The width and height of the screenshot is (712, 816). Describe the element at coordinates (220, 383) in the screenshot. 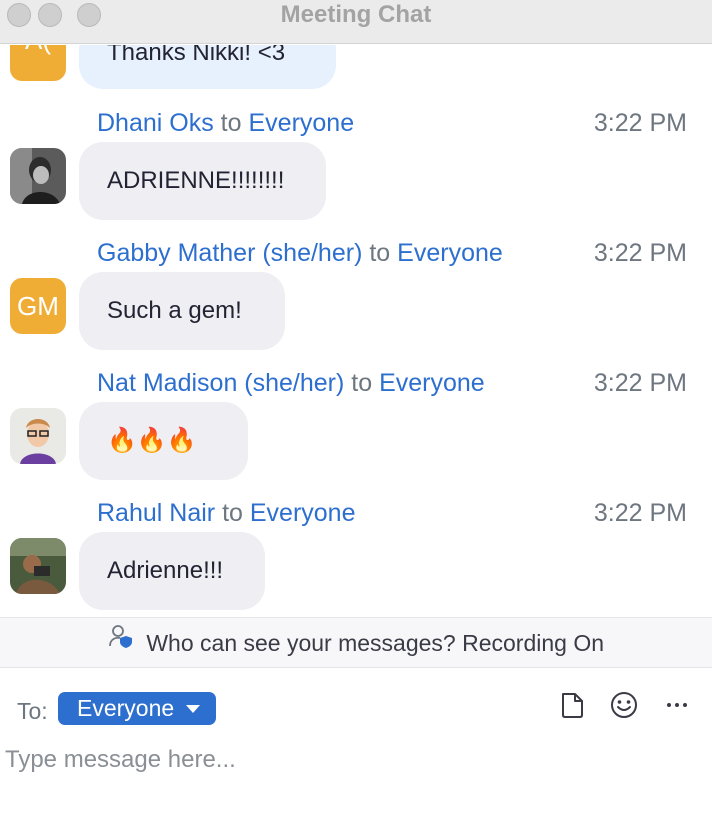

I see `sender-name: Nat Madison (she/her)` at that location.